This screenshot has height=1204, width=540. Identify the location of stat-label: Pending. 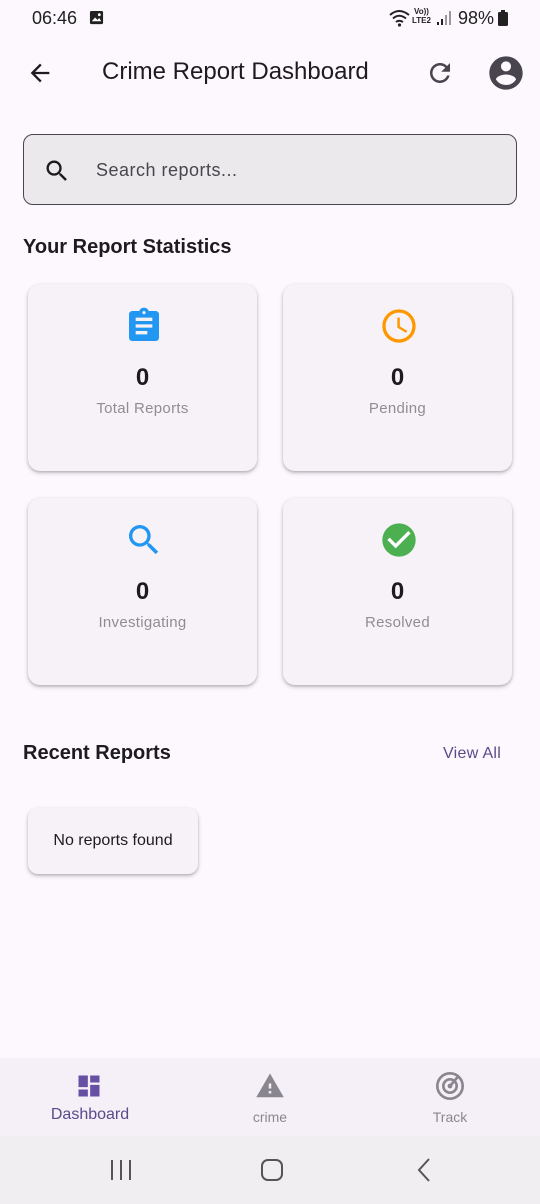
(397, 408).